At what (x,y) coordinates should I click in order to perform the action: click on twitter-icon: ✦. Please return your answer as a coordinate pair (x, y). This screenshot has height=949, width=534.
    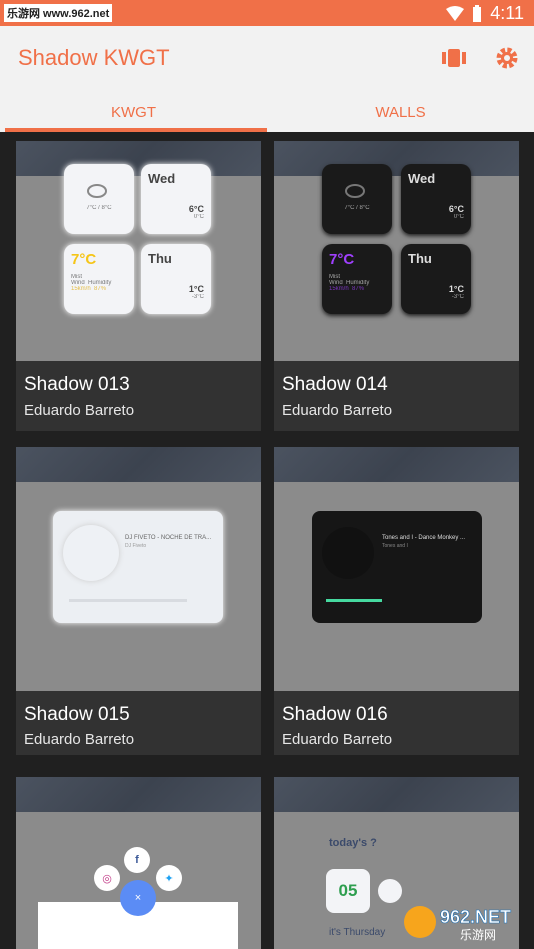
    Looking at the image, I should click on (169, 878).